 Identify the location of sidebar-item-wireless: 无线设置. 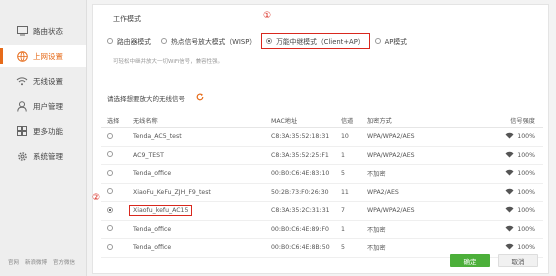
(43, 81).